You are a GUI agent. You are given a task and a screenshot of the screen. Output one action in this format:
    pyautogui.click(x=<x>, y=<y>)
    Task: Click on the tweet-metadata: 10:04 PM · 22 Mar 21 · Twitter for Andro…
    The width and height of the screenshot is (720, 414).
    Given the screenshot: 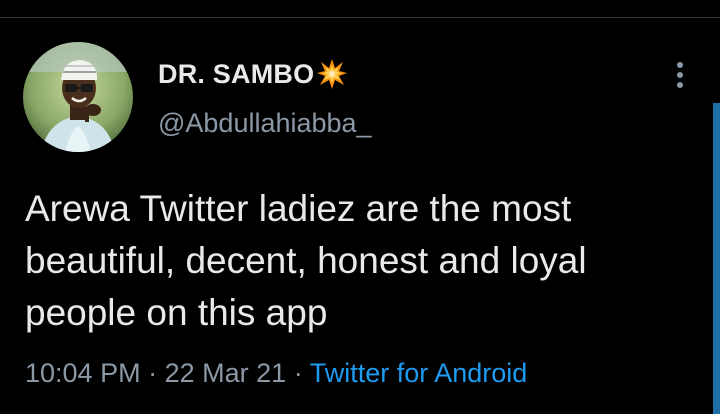 What is the action you would take?
    pyautogui.click(x=276, y=373)
    